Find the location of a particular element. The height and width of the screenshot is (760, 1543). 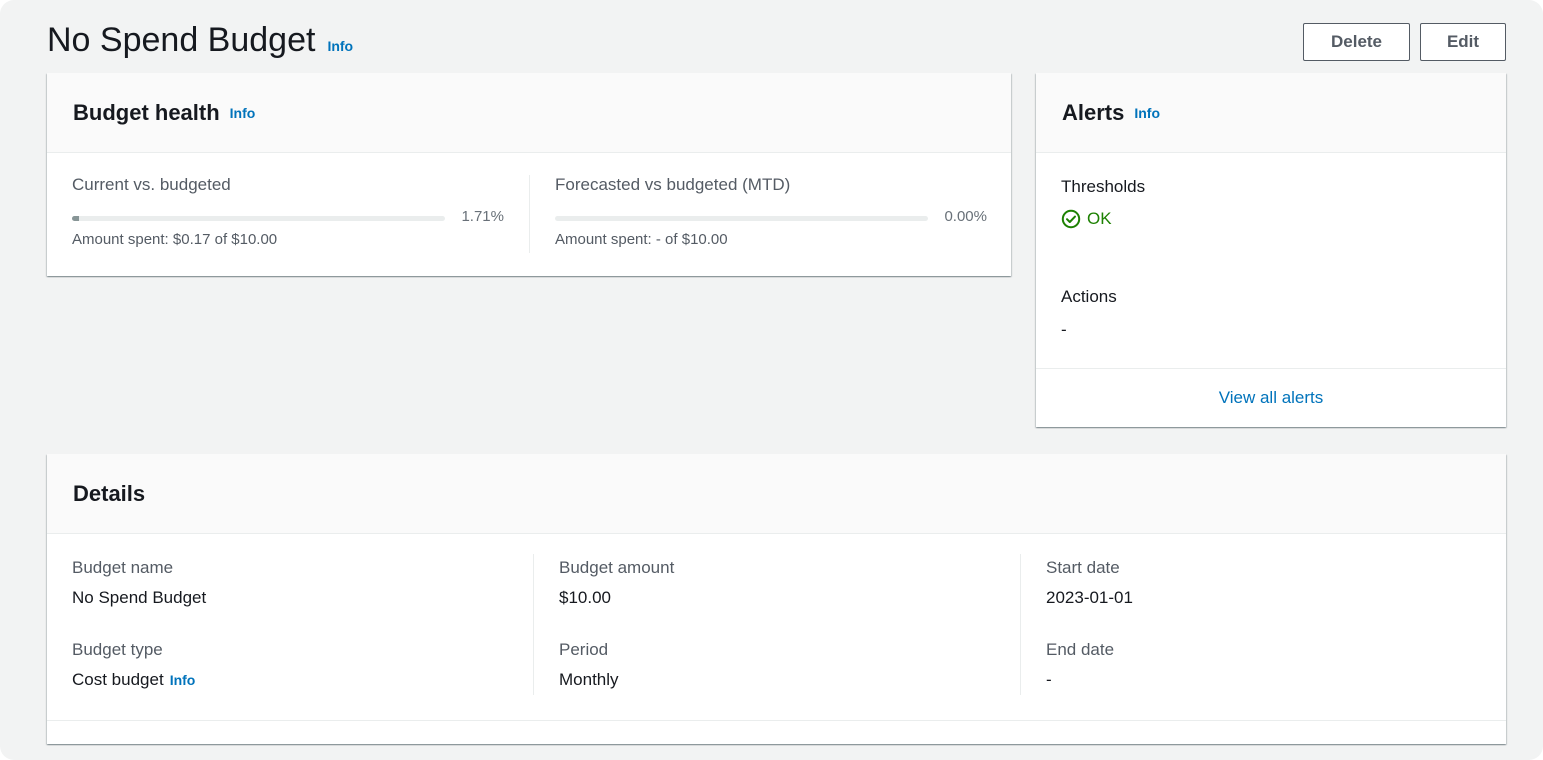

current-progress-fill is located at coordinates (76, 218).